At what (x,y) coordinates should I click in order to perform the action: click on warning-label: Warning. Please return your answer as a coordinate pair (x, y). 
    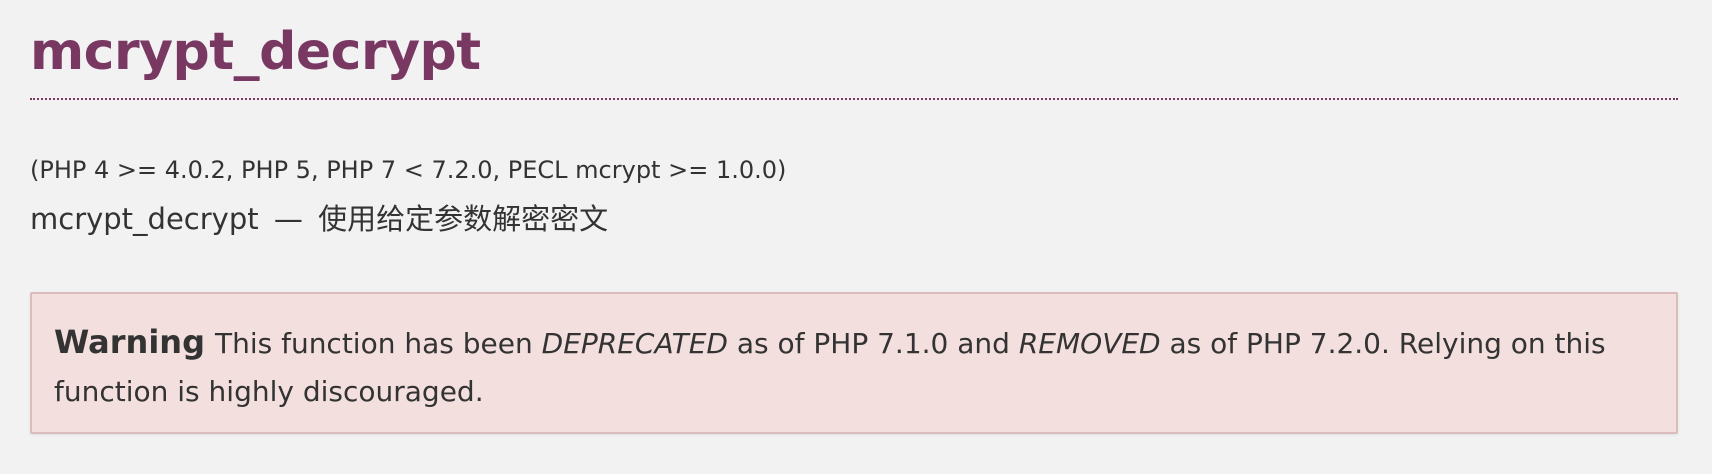
    Looking at the image, I should click on (129, 342).